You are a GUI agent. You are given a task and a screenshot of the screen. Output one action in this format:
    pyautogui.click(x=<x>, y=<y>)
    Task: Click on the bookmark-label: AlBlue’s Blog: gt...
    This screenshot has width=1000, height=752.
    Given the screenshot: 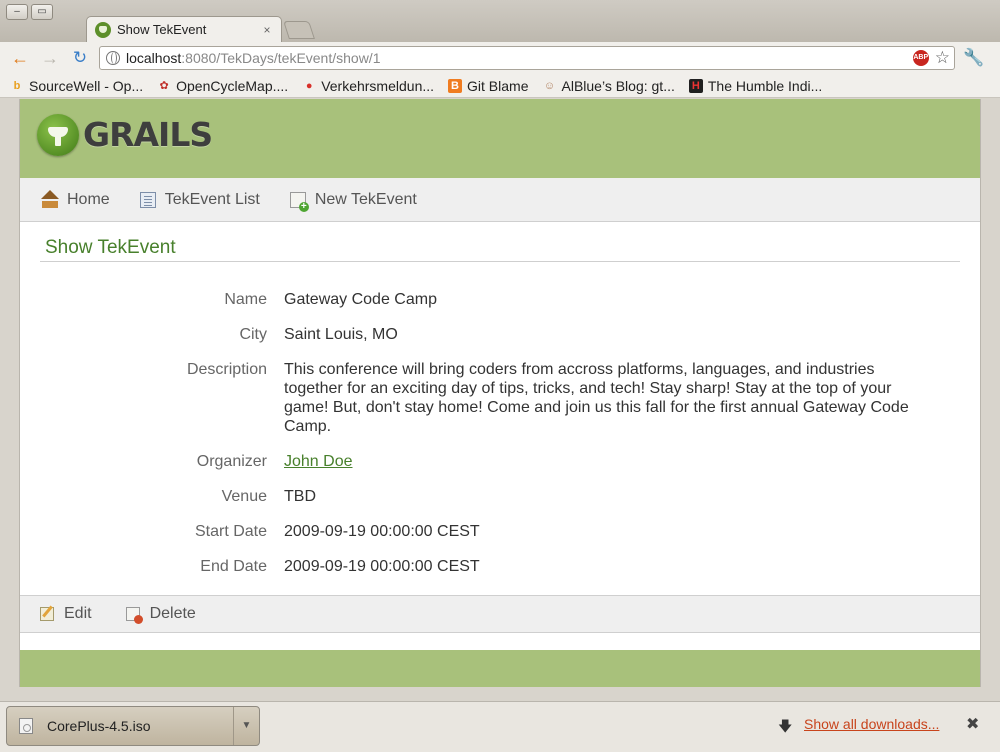 What is the action you would take?
    pyautogui.click(x=618, y=85)
    